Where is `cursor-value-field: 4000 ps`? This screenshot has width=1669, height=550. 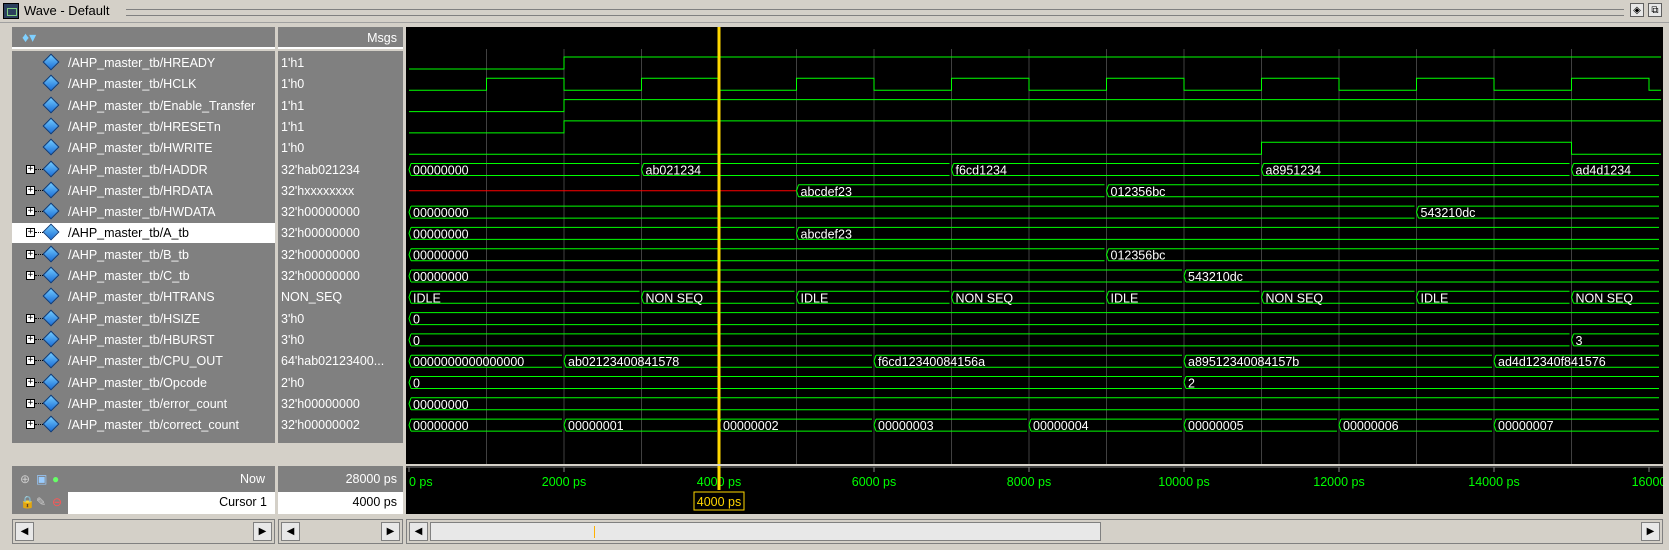
cursor-value-field: 4000 ps is located at coordinates (340, 503).